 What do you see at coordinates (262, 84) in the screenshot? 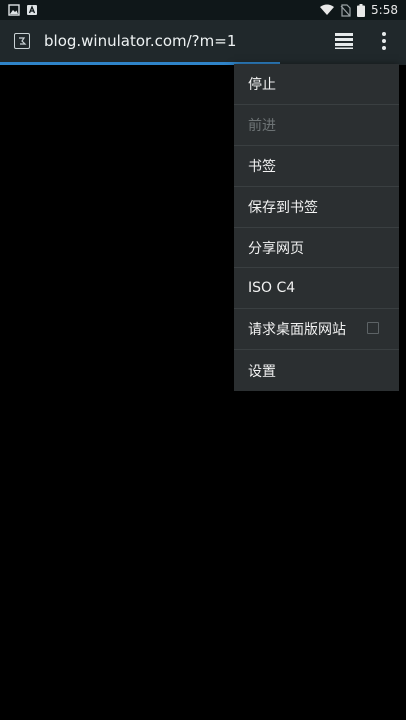
I see `menu-item-label: 停止` at bounding box center [262, 84].